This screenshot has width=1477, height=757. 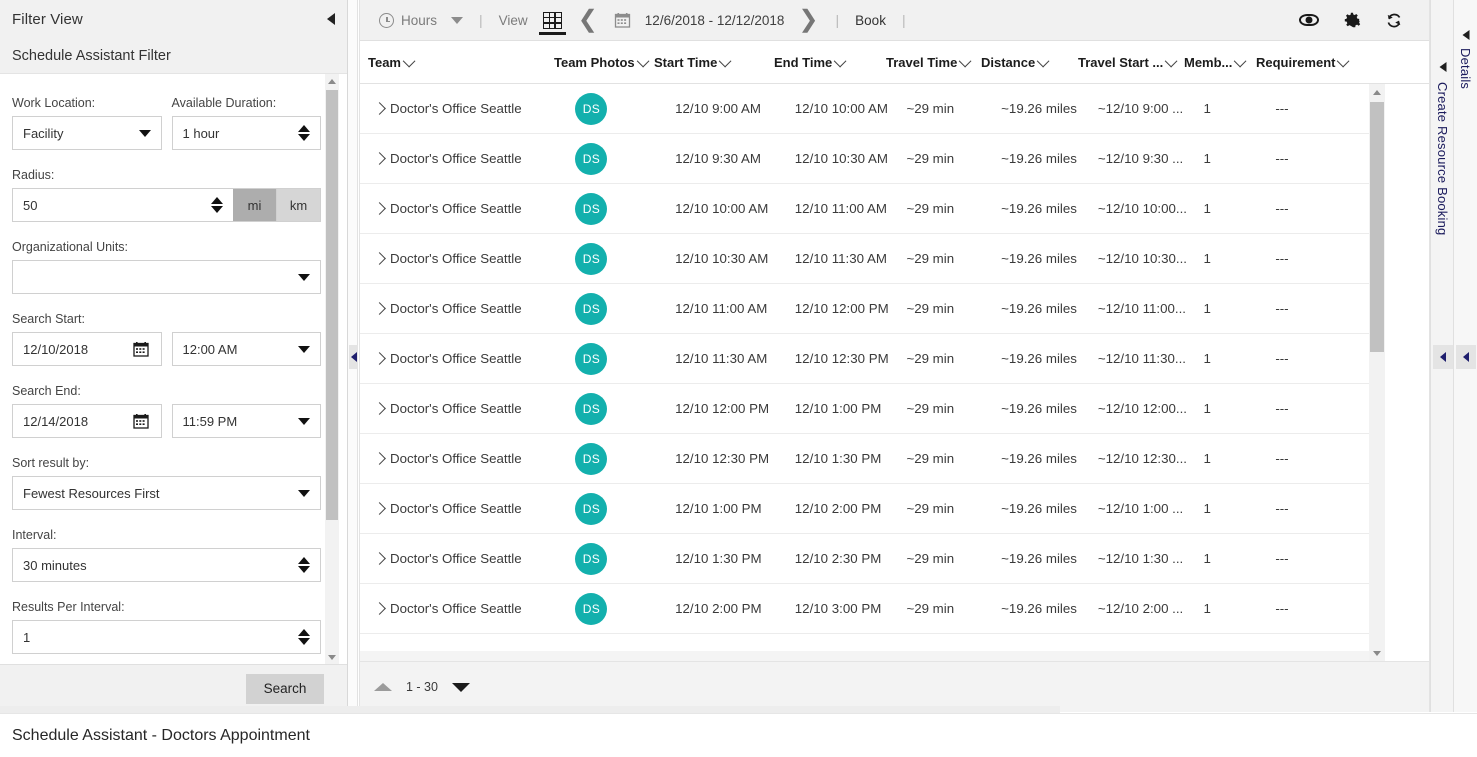 I want to click on view-label-button: View, so click(x=513, y=20).